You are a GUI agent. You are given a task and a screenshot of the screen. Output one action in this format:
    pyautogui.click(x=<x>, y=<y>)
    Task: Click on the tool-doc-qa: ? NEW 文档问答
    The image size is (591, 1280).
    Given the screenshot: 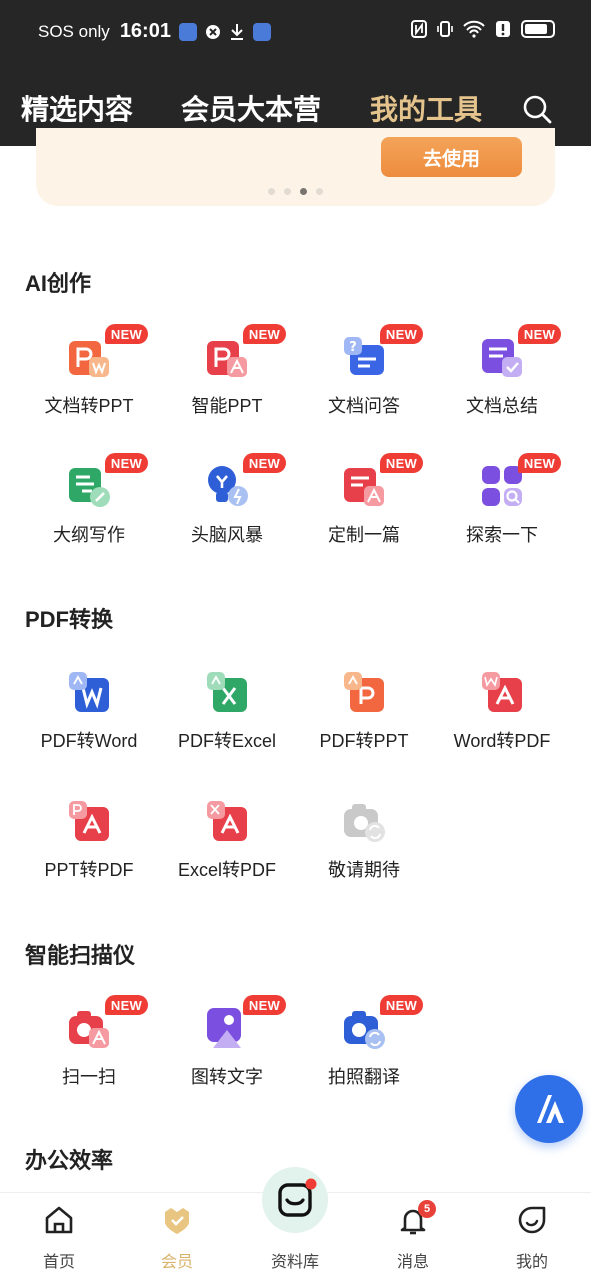 What is the action you would take?
    pyautogui.click(x=364, y=378)
    